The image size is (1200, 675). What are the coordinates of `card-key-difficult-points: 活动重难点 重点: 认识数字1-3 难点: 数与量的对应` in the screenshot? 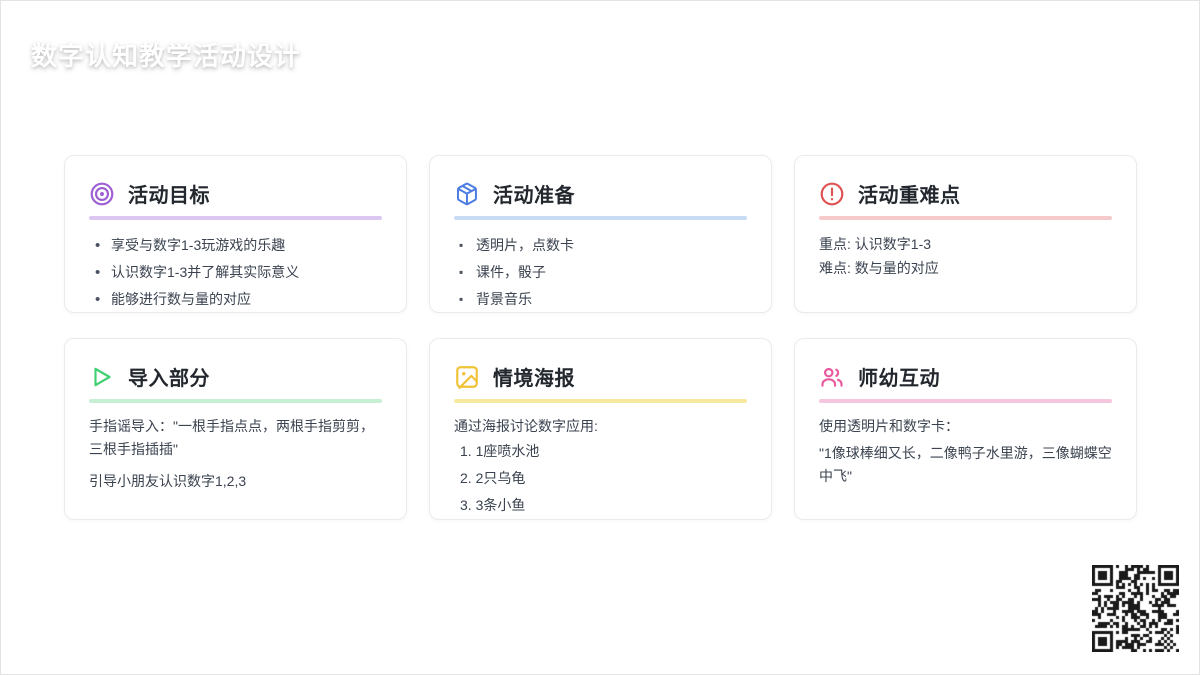 It's located at (965, 234).